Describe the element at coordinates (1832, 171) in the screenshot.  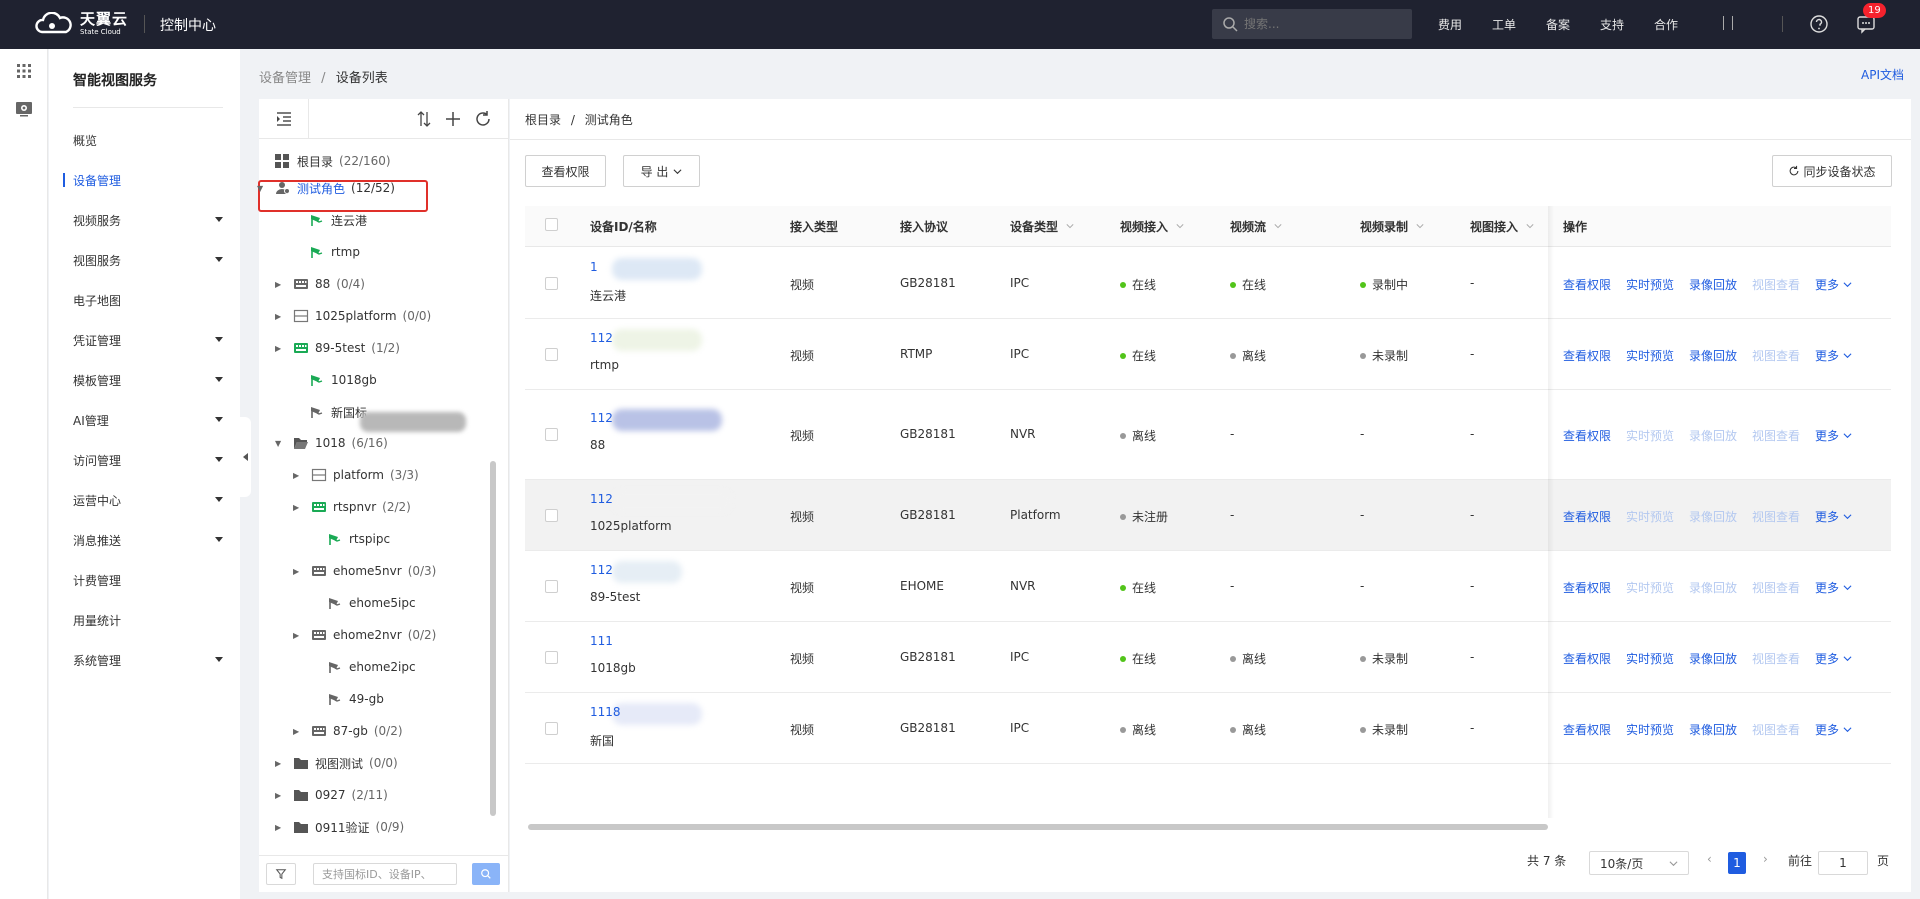
I see `sync-status-button: 同步设备状态` at that location.